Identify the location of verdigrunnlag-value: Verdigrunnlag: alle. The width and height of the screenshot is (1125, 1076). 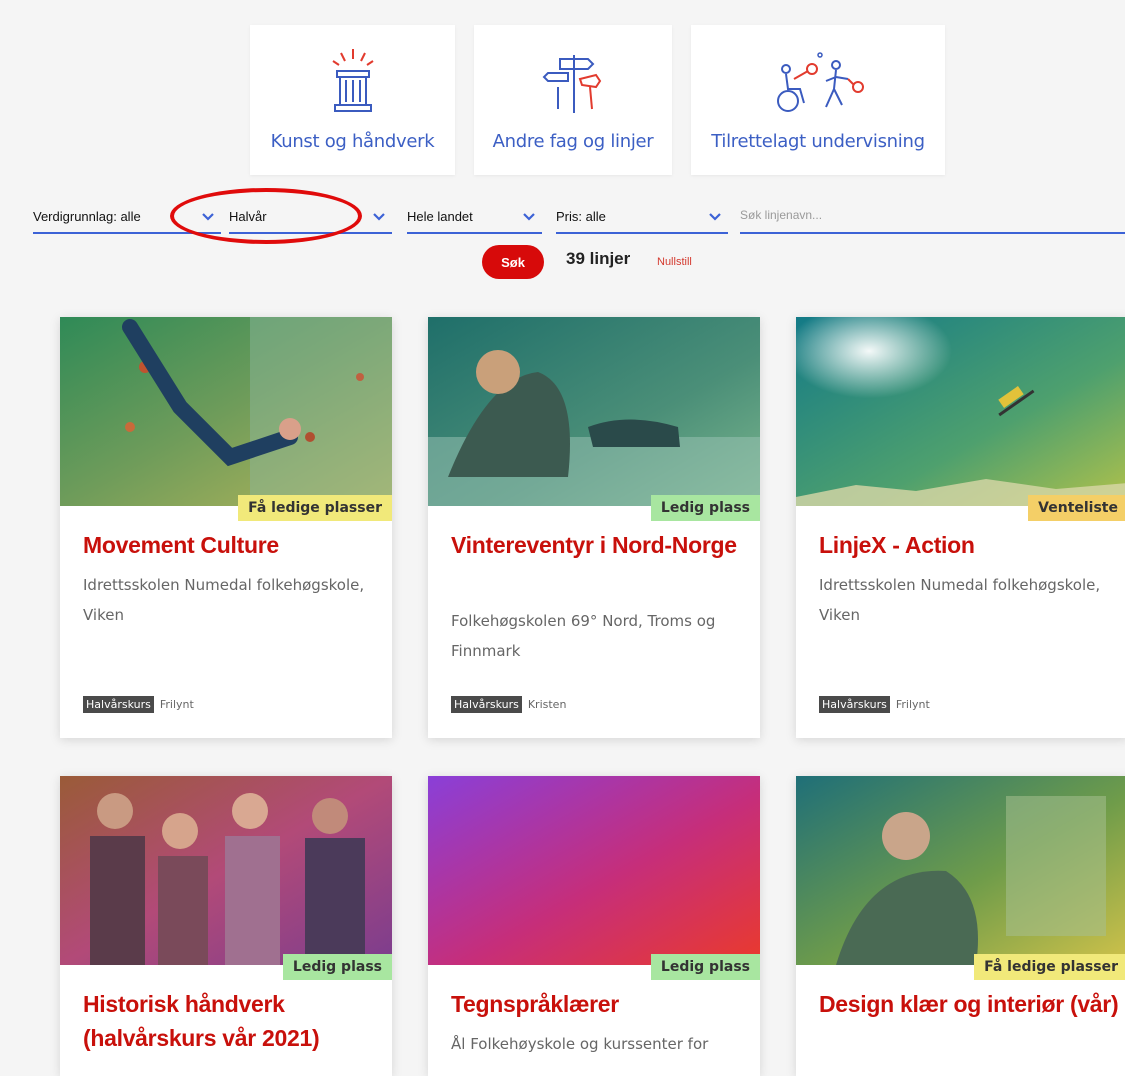
(87, 216).